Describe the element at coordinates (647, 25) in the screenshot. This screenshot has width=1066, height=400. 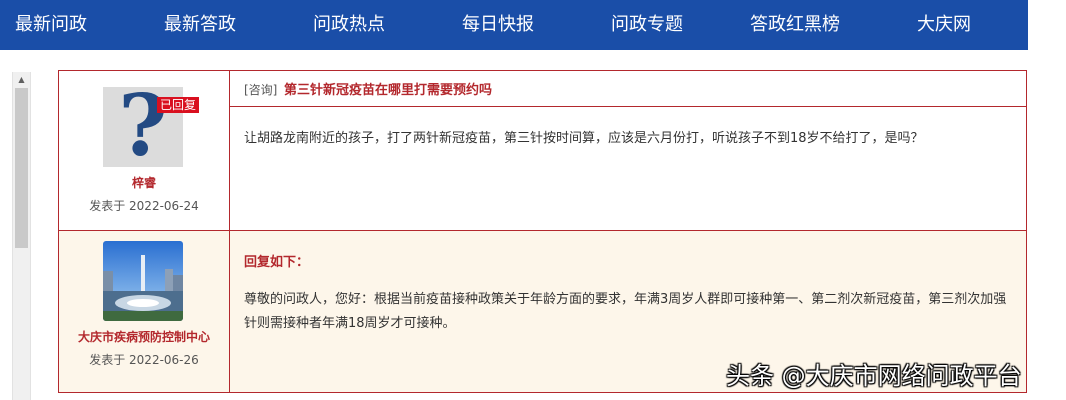
I see `nav-item-special-topics: 问政专题` at that location.